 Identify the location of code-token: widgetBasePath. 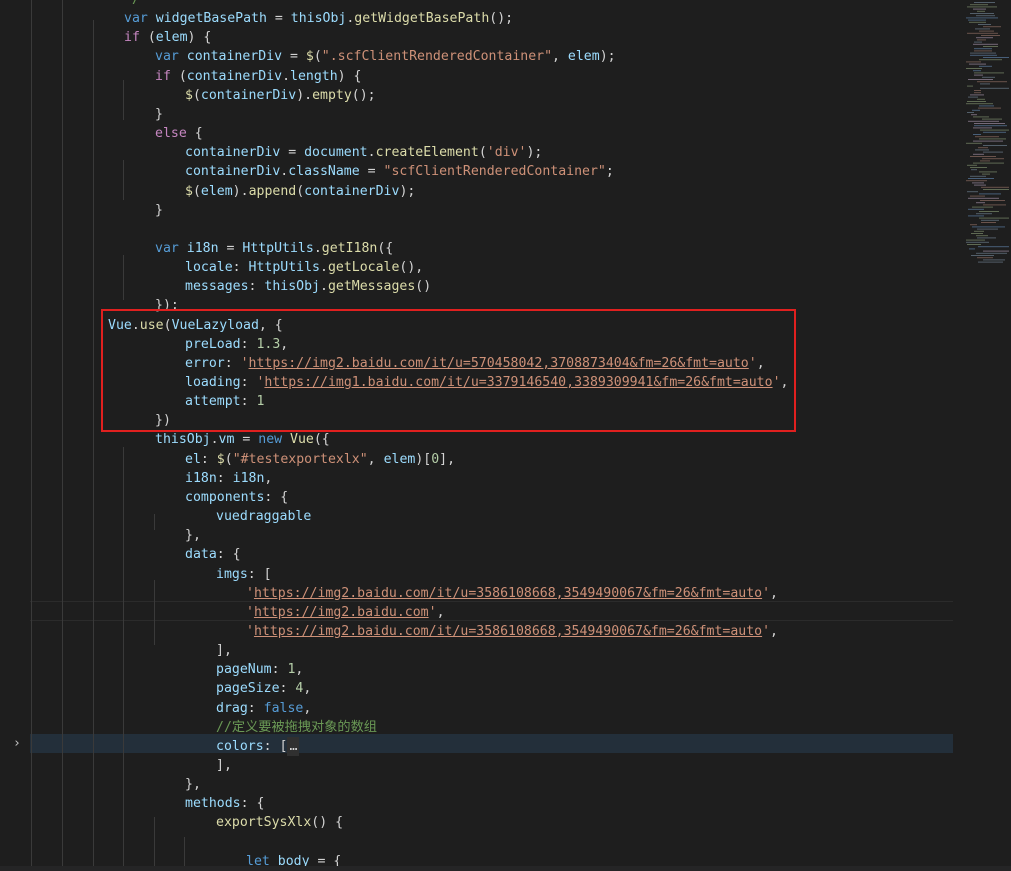
(211, 19).